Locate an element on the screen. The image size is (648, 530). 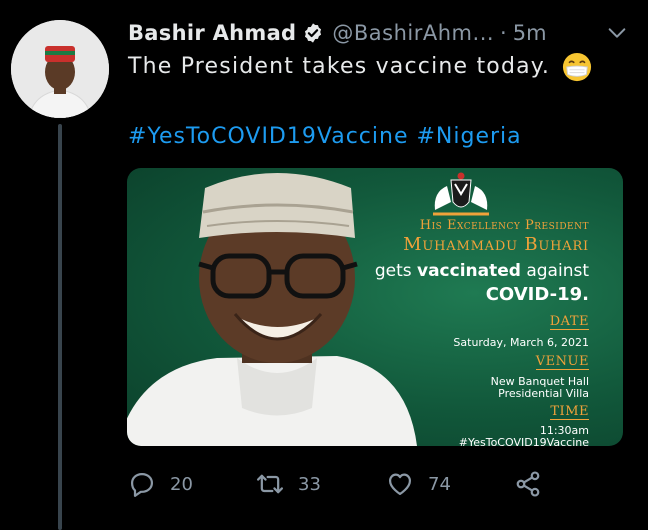
tweet-header: Bashir Ahmad @BashirAhm... · 5m is located at coordinates (378, 33).